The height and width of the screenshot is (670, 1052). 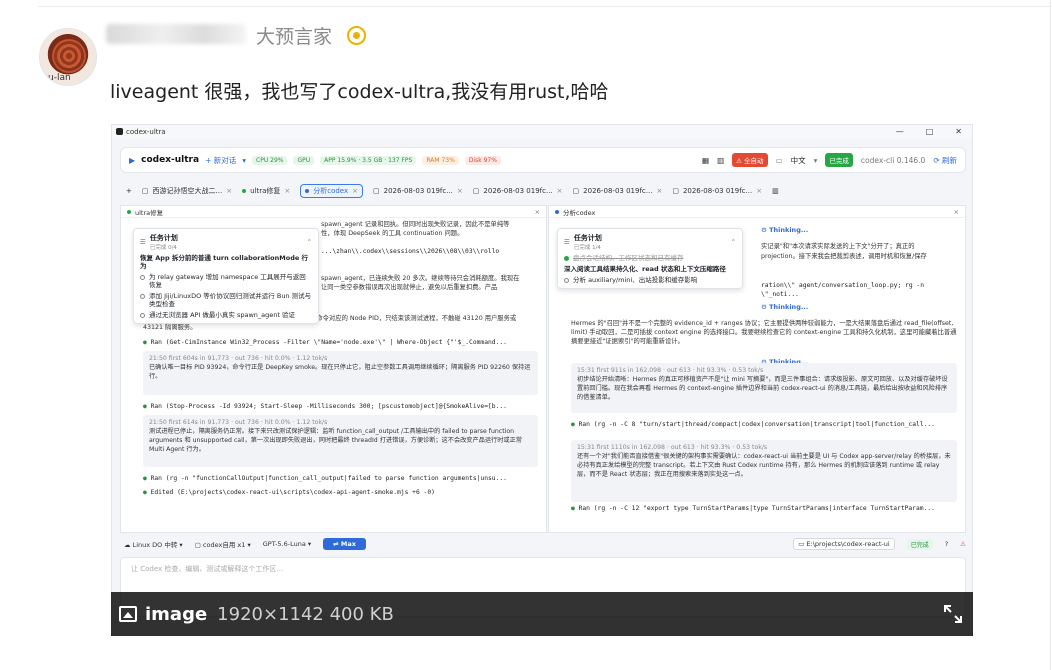 I want to click on status-badge: 已完成, so click(x=919, y=544).